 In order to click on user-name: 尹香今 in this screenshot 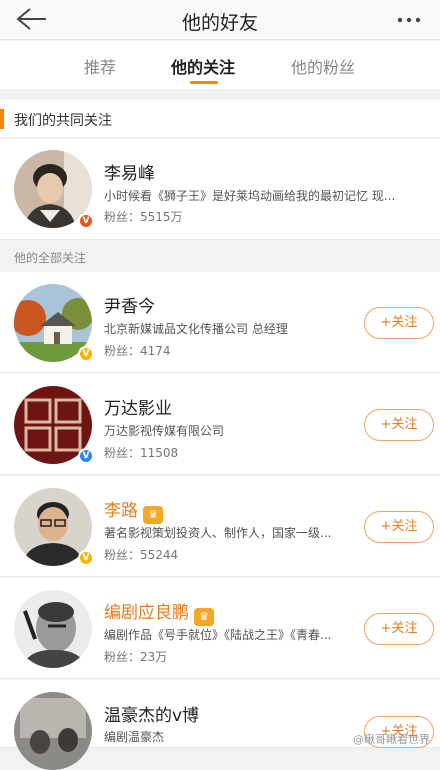, I will do `click(129, 304)`.